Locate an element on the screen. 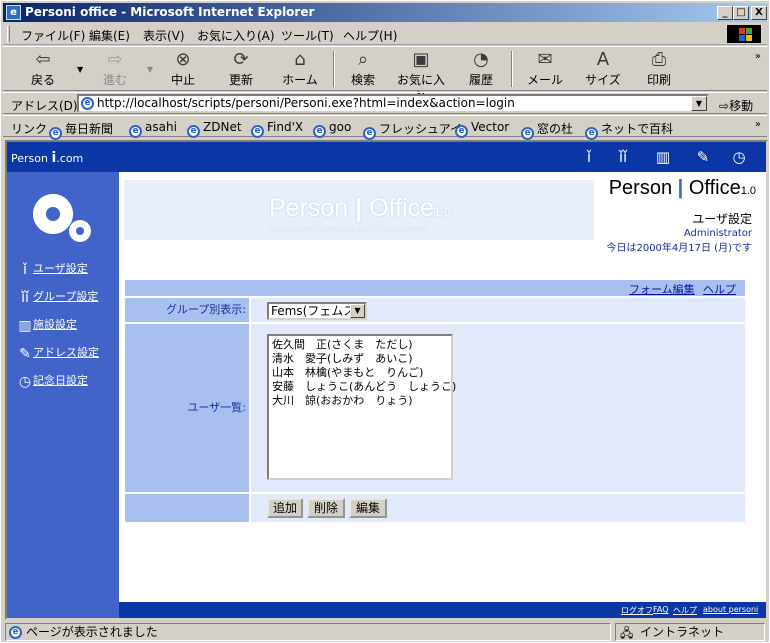 The image size is (770, 643). list-item: 大川 諒(おおかわ りょう) is located at coordinates (360, 401).